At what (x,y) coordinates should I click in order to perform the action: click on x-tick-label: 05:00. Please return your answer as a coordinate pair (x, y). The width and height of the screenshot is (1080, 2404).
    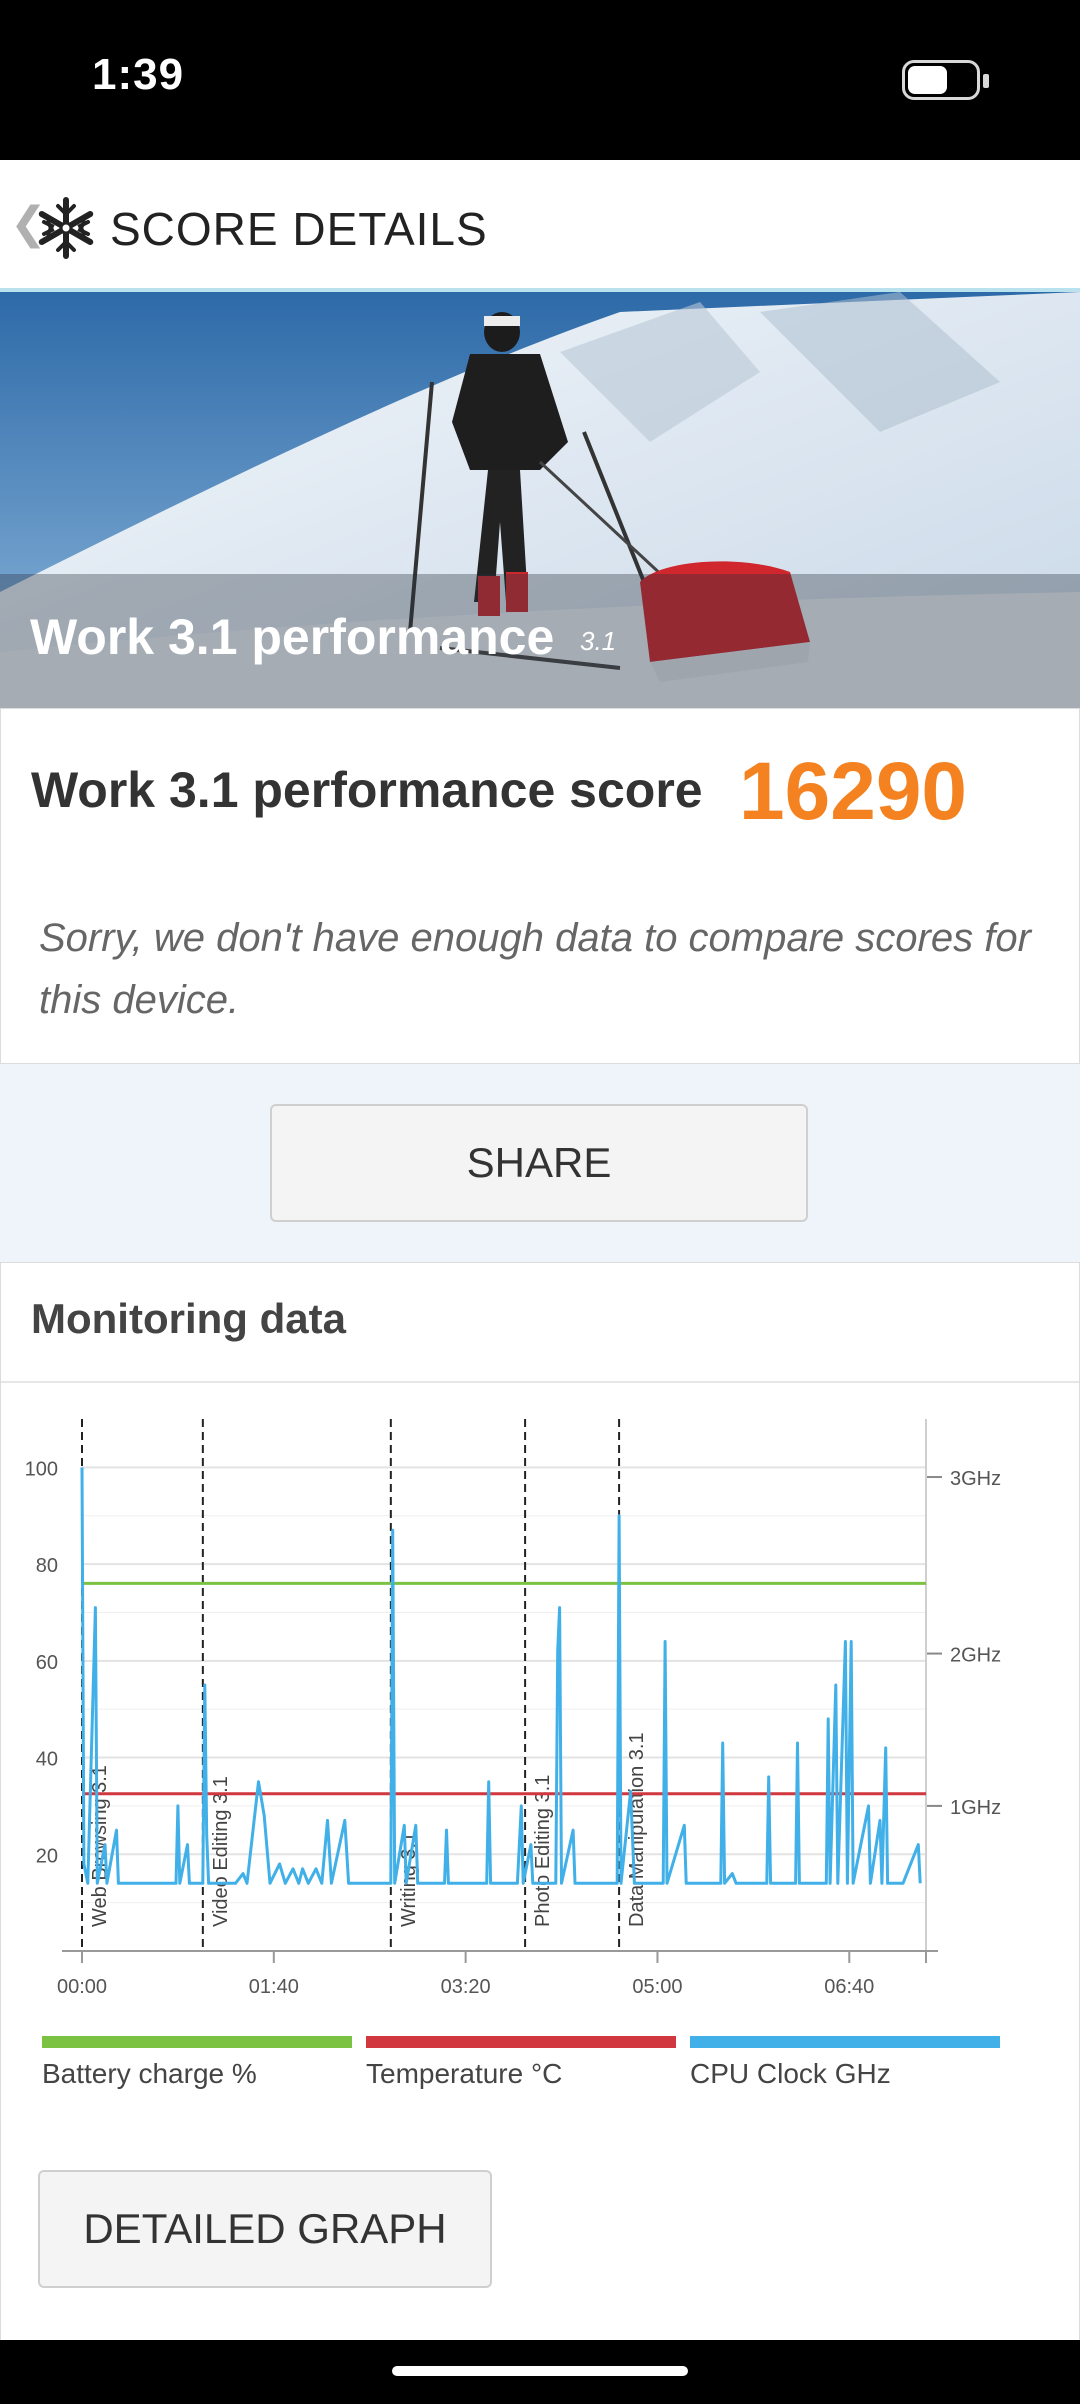
    Looking at the image, I should click on (657, 1987).